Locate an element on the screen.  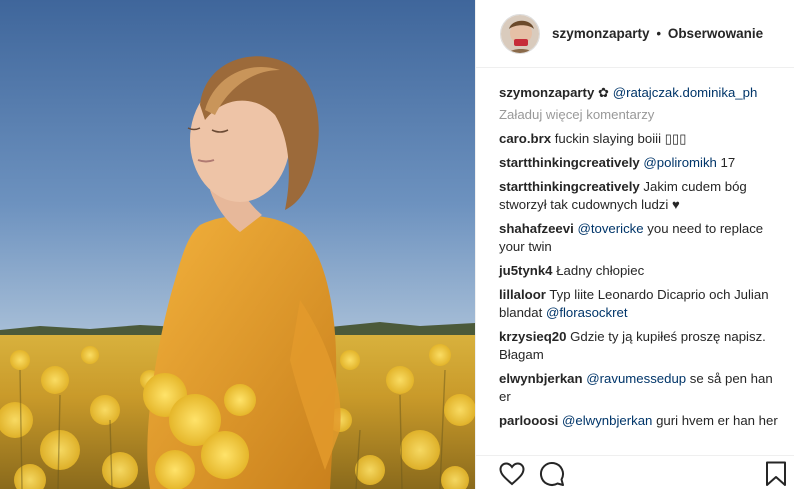
flower-emoji: ✿ is located at coordinates (603, 92).